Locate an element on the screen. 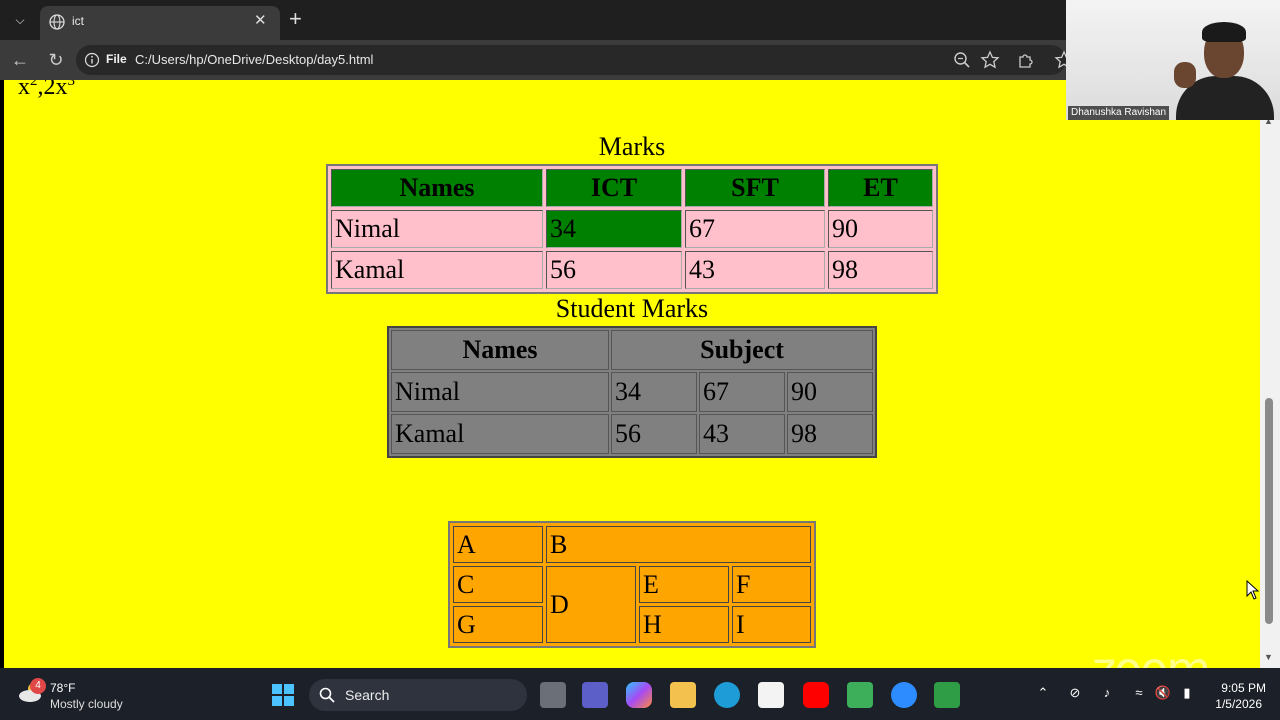  edge-browser-icon is located at coordinates (727, 695).